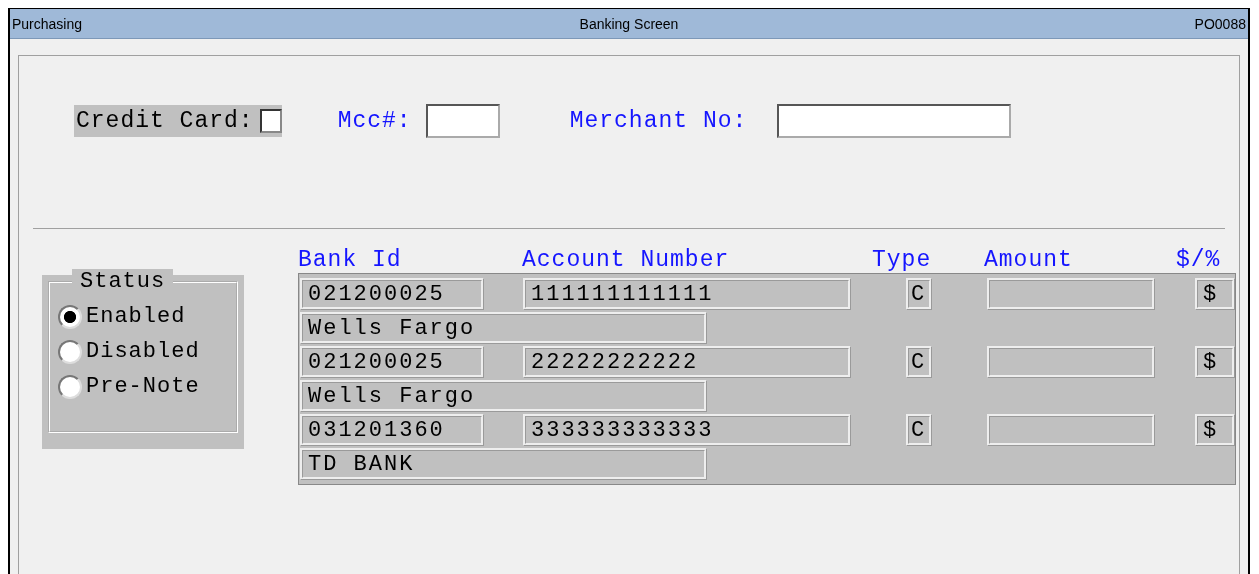 The width and height of the screenshot is (1259, 574). What do you see at coordinates (894, 121) in the screenshot?
I see `merchant-field` at bounding box center [894, 121].